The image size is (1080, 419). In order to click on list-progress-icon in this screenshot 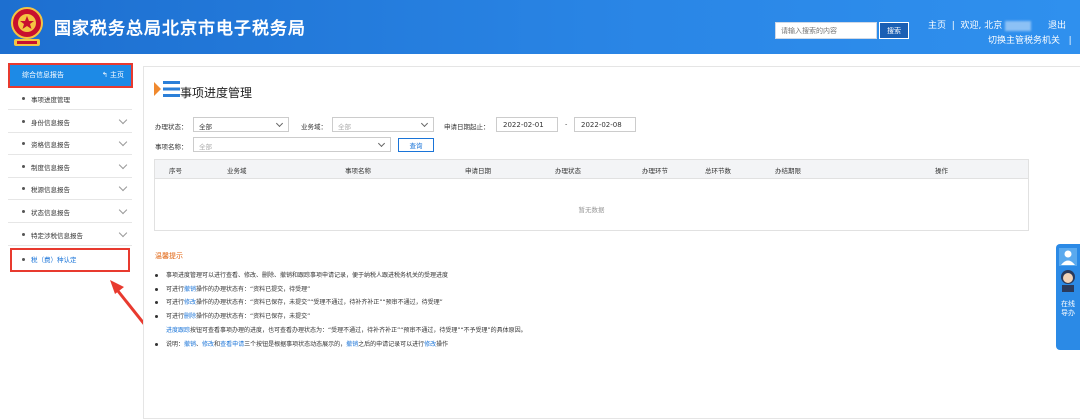, I will do `click(167, 89)`.